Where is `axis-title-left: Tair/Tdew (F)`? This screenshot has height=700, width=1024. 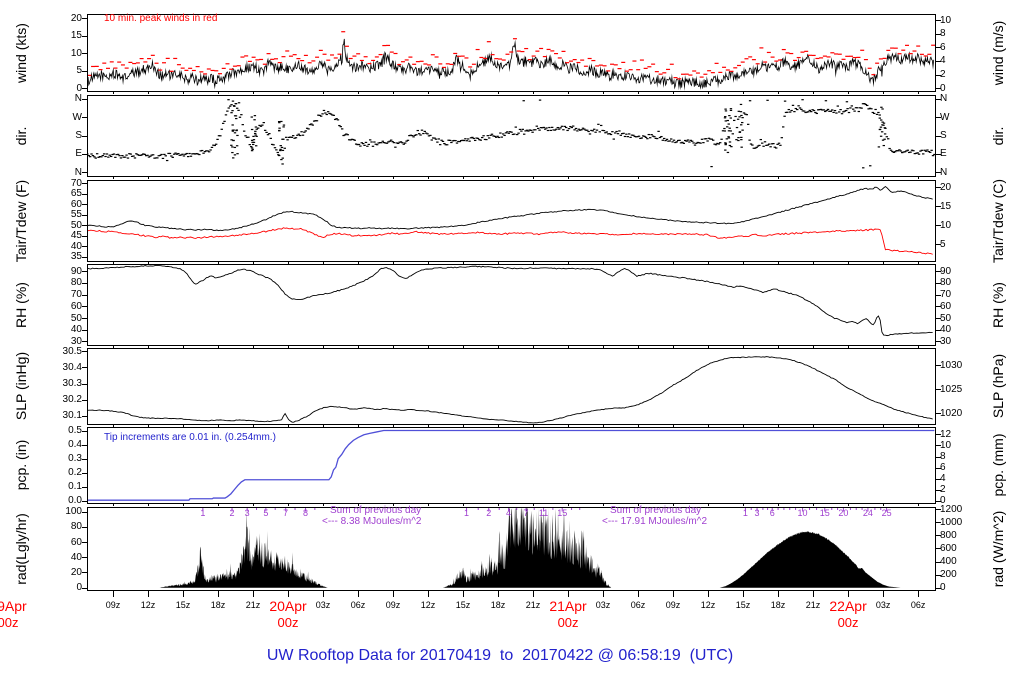 axis-title-left: Tair/Tdew (F) is located at coordinates (21, 220).